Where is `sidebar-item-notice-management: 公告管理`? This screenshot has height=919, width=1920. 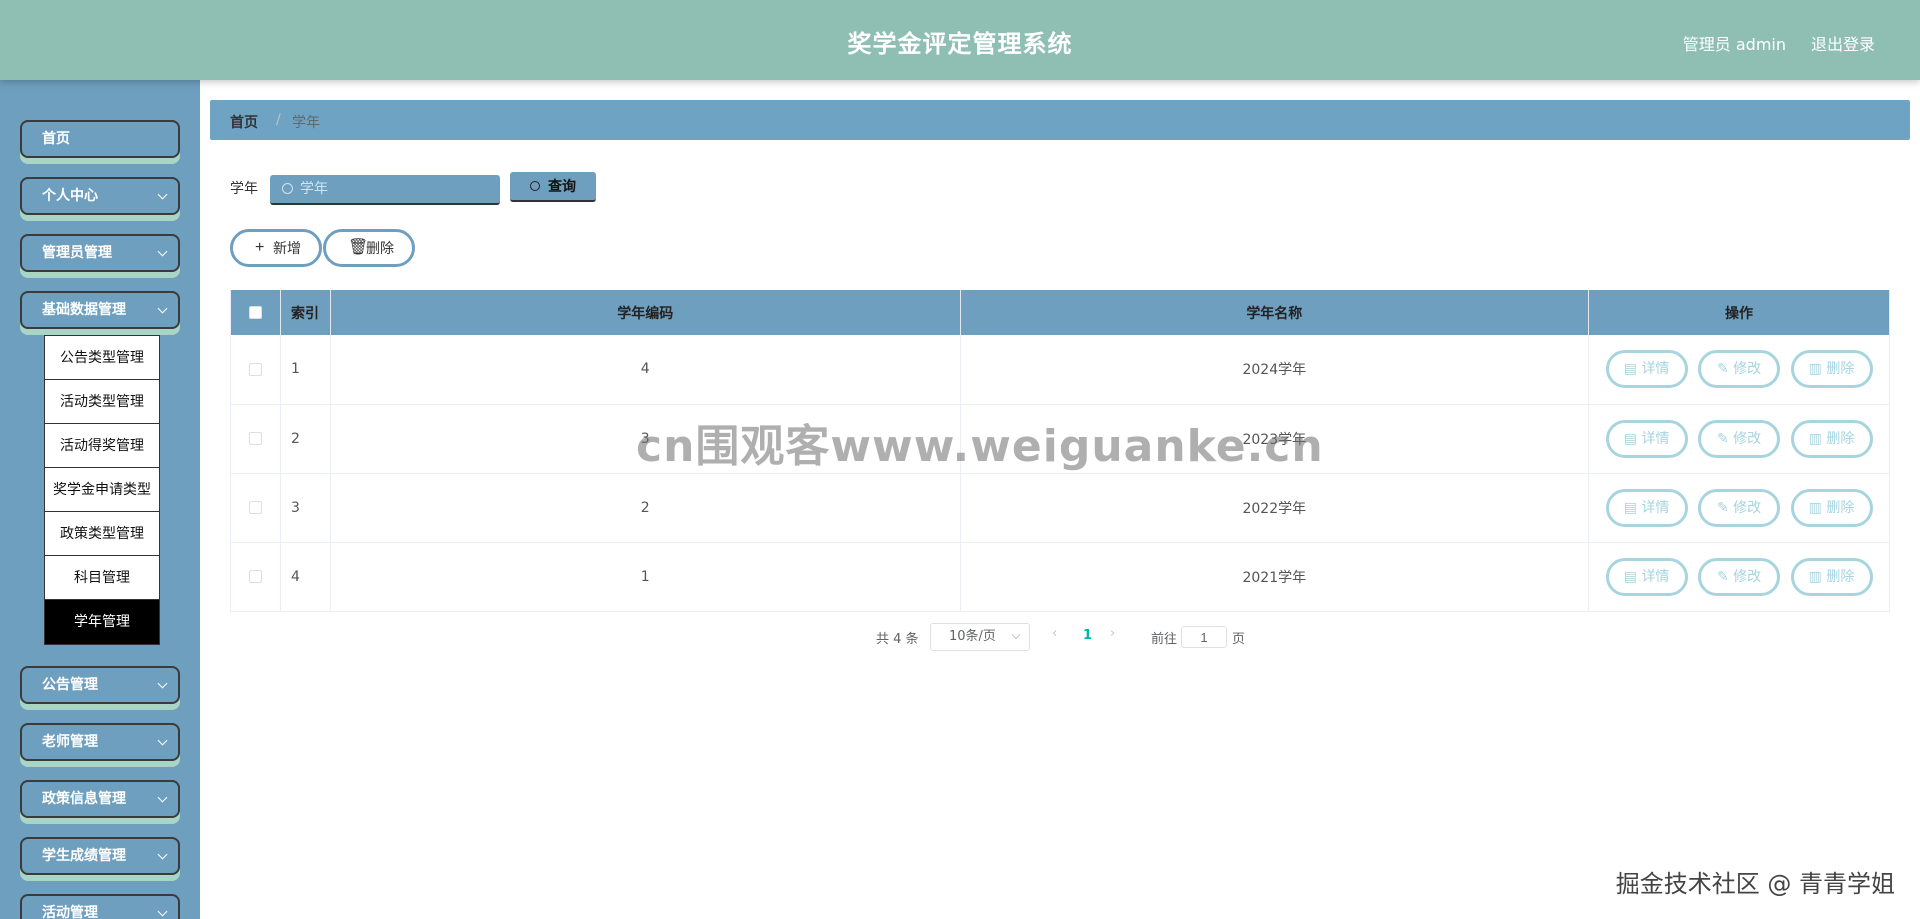
sidebar-item-notice-management: 公告管理 is located at coordinates (100, 685).